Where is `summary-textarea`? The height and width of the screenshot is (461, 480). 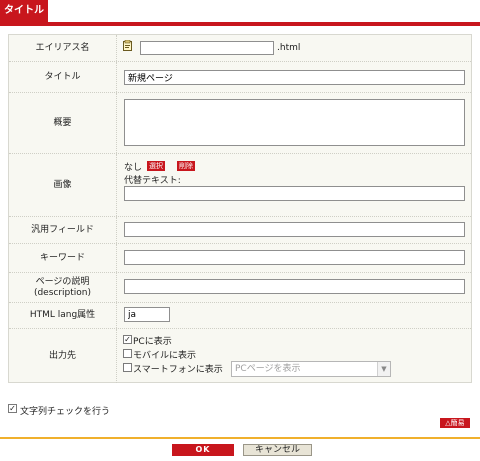 summary-textarea is located at coordinates (294, 122).